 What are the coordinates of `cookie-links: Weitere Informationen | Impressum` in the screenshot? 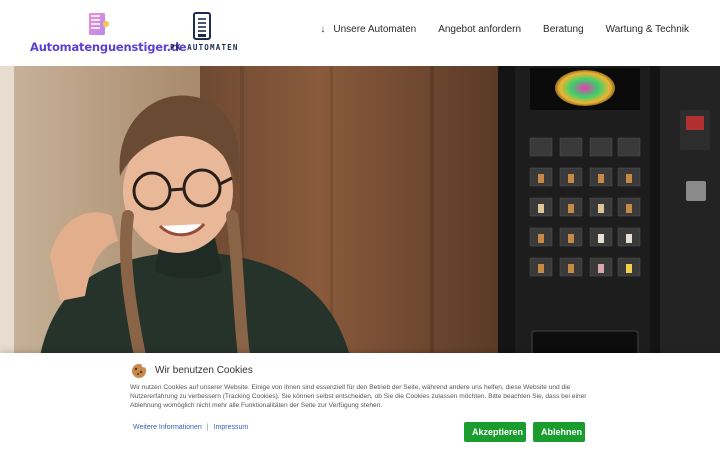 It's located at (190, 427).